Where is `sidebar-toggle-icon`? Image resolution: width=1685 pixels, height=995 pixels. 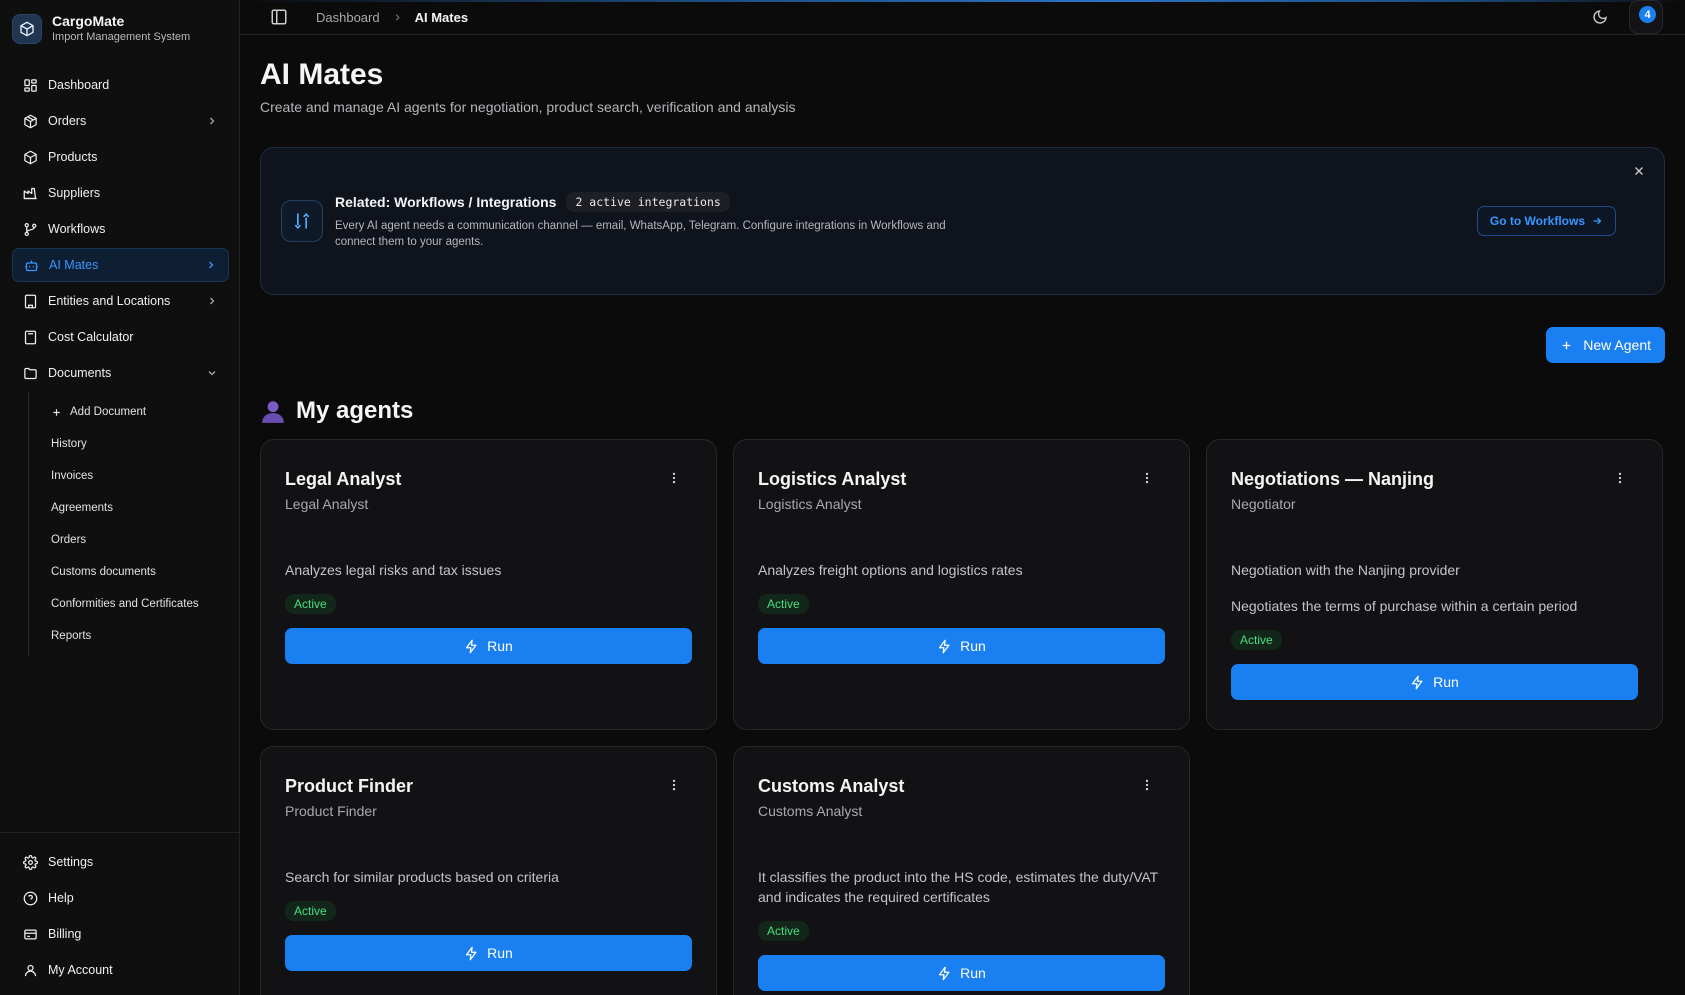 sidebar-toggle-icon is located at coordinates (279, 17).